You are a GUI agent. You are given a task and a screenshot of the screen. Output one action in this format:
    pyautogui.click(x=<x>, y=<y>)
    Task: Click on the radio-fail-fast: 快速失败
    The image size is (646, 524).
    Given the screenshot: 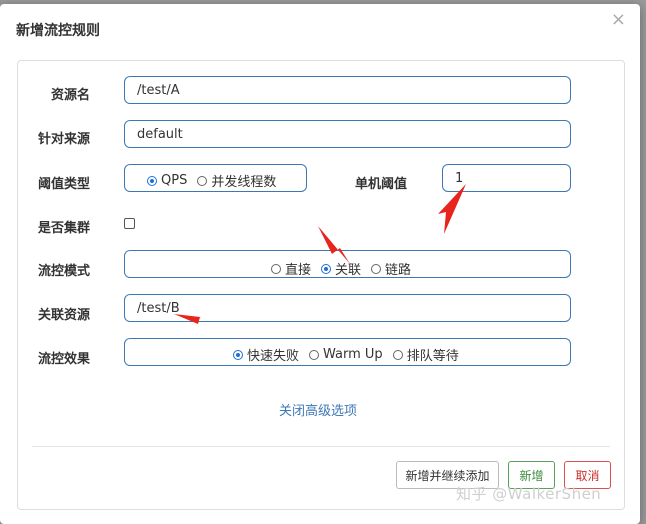 What is the action you would take?
    pyautogui.click(x=266, y=354)
    